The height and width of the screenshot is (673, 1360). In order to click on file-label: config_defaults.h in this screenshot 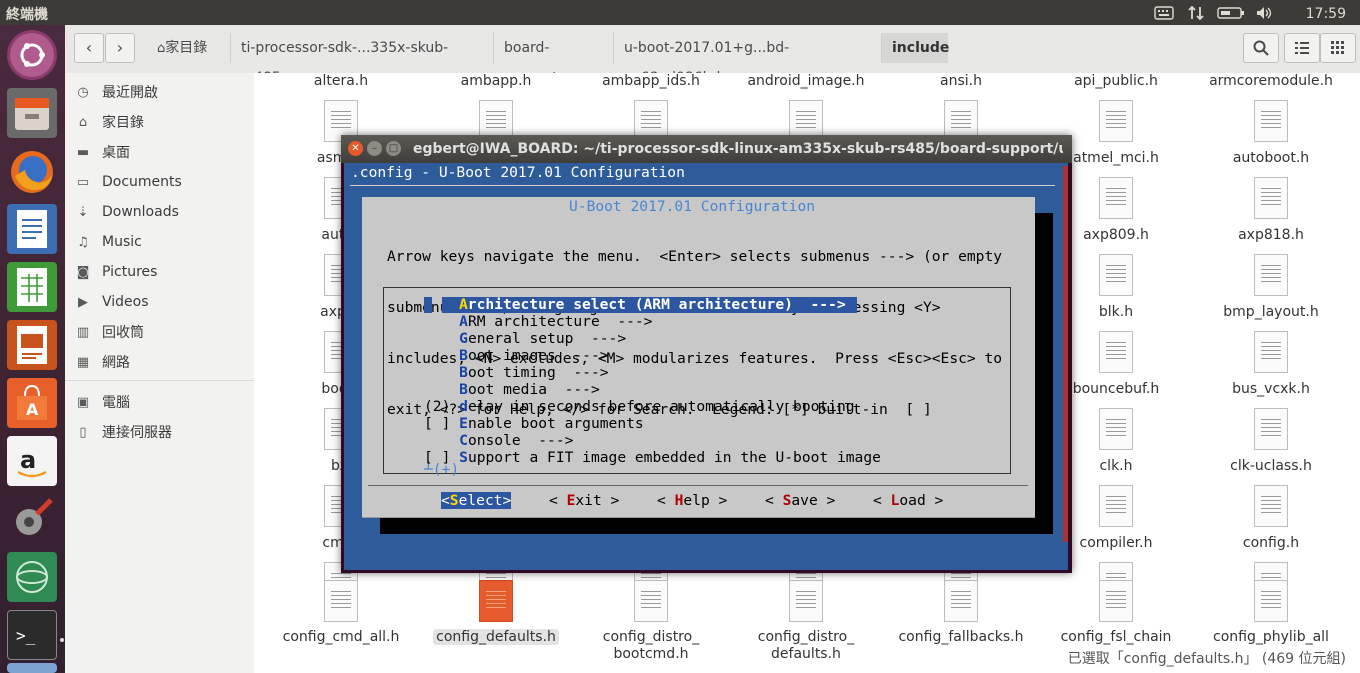, I will do `click(496, 637)`.